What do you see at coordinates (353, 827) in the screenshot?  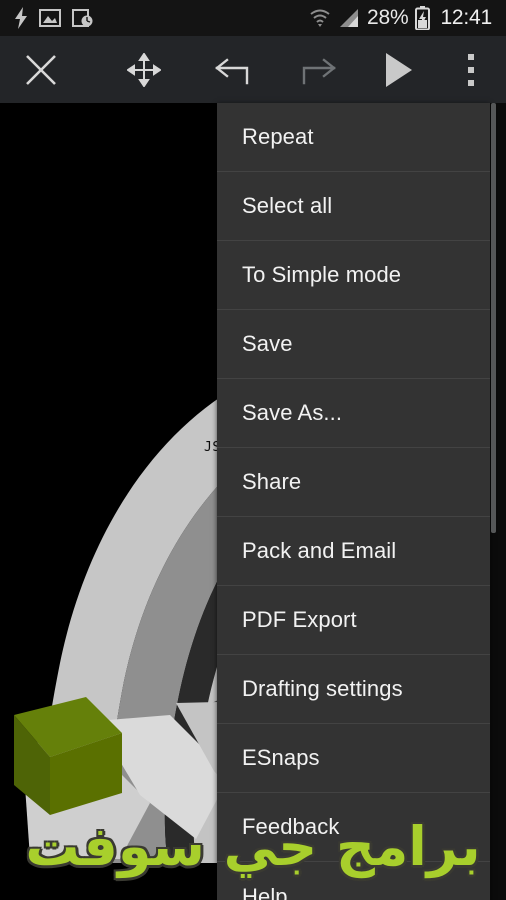 I see `menu-item-feedback: Feedback` at bounding box center [353, 827].